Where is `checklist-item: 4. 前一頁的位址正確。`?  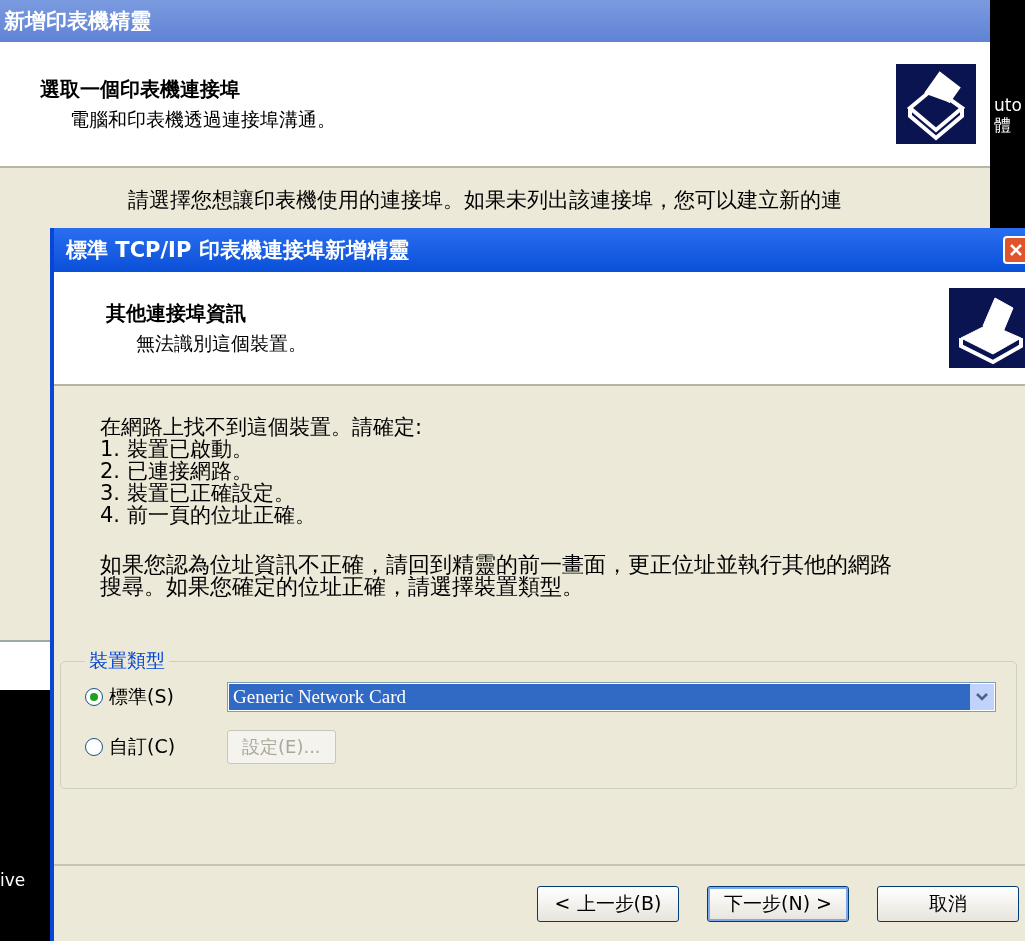
checklist-item: 4. 前一頁的位址正確。 is located at coordinates (208, 515).